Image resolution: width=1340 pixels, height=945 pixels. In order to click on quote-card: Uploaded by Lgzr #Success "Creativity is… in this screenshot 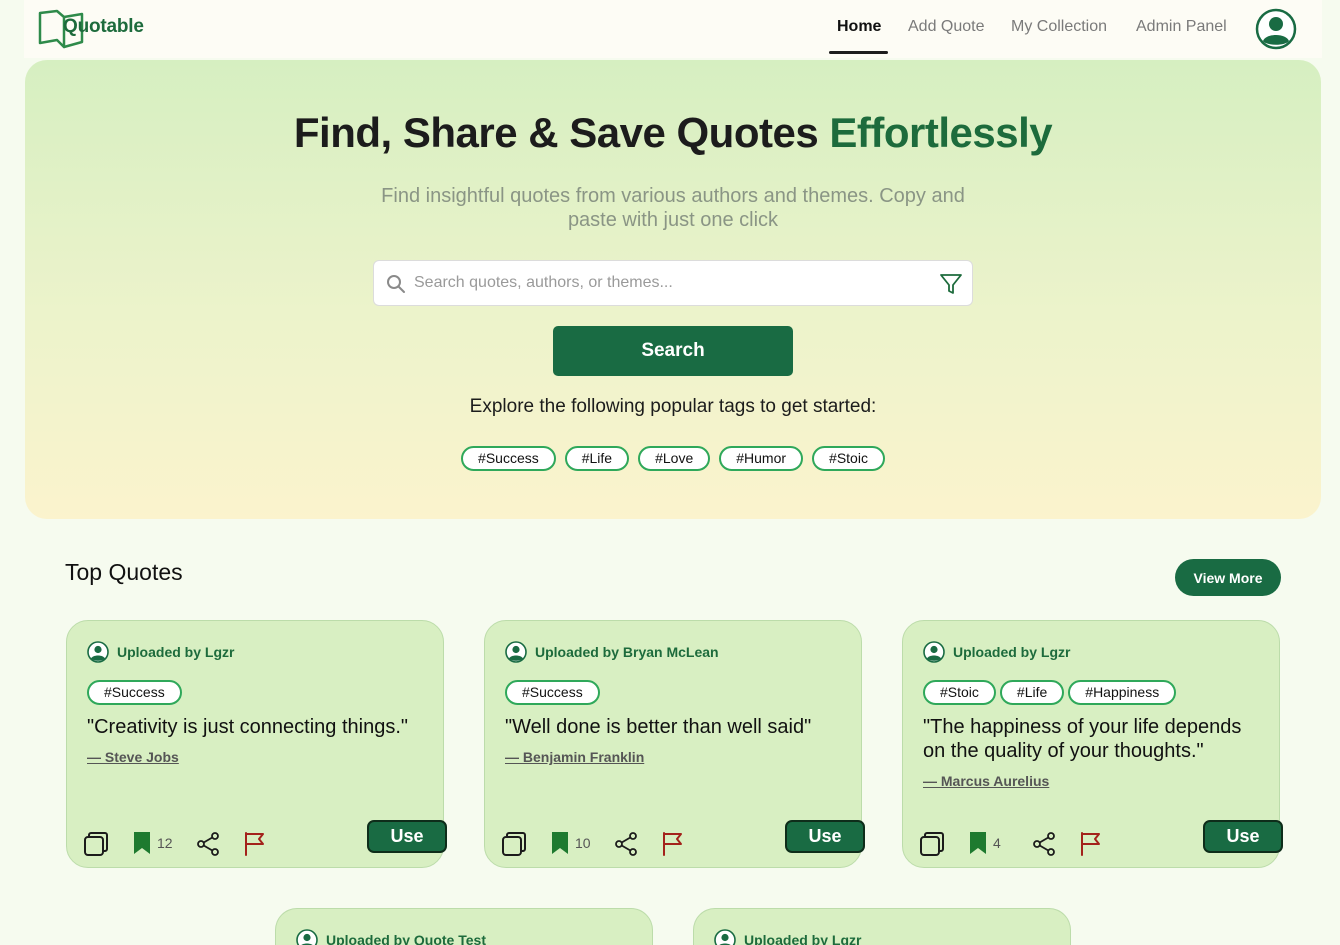, I will do `click(256, 744)`.